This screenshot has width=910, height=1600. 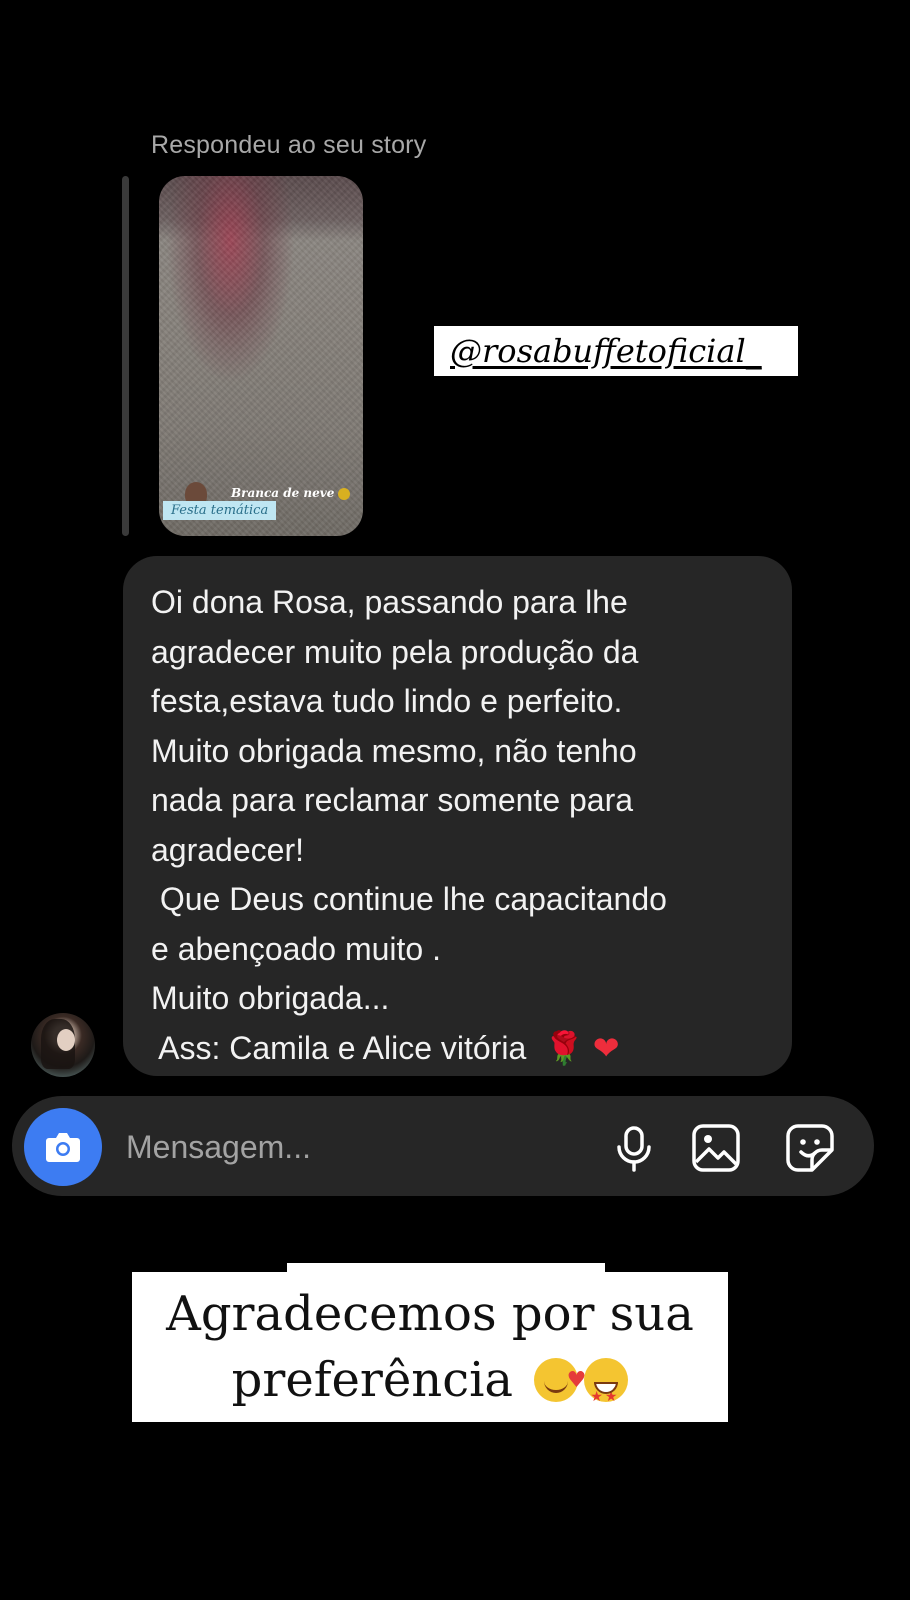 What do you see at coordinates (430, 1314) in the screenshot?
I see `thanks-line-1: Agradecemos por sua` at bounding box center [430, 1314].